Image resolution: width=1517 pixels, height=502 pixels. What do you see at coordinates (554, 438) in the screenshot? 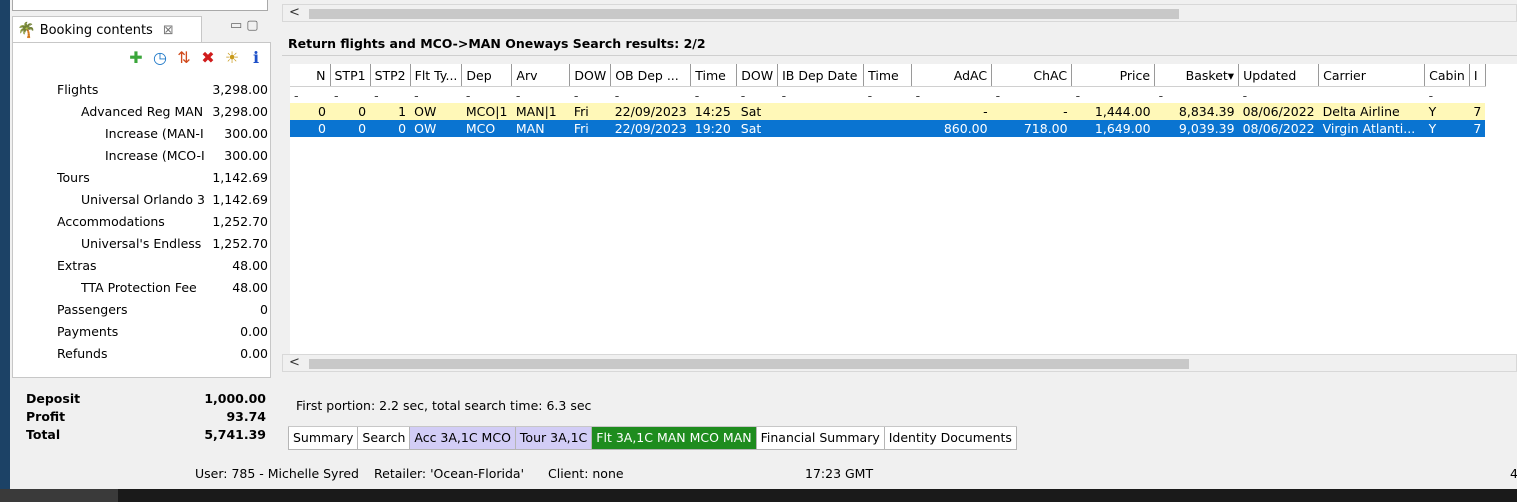
I see `bottom-tab: Tour 3A,1C` at bounding box center [554, 438].